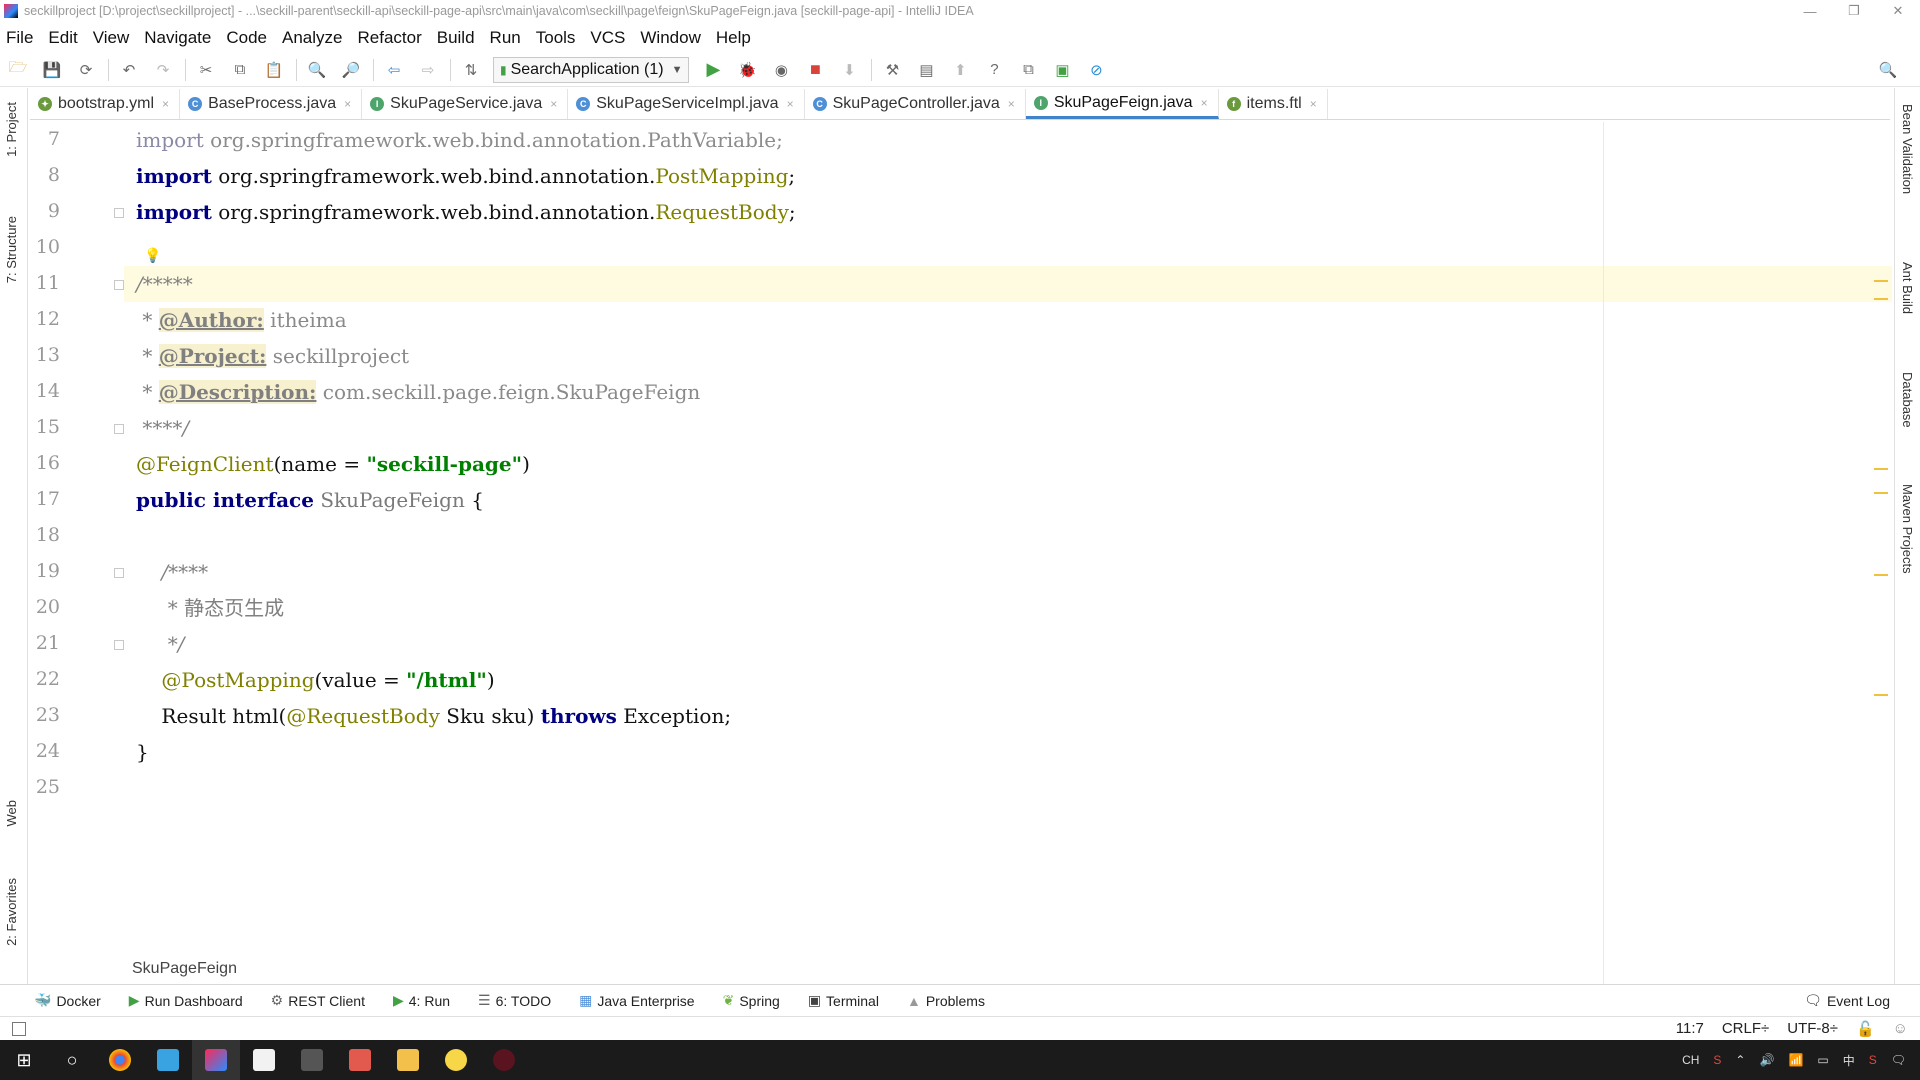  Describe the element at coordinates (1740, 1060) in the screenshot. I see `chevron-up-icon: ⌃` at that location.